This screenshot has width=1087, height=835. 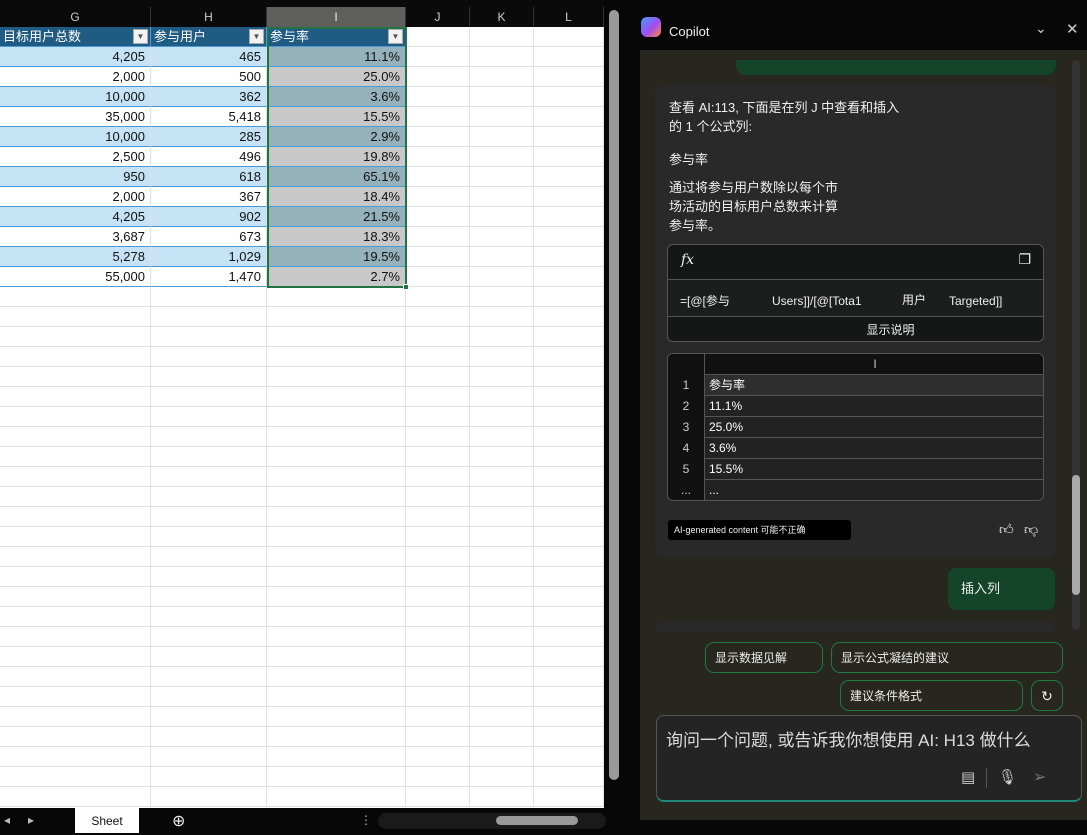 I want to click on cell: 5,418, so click(x=209, y=117).